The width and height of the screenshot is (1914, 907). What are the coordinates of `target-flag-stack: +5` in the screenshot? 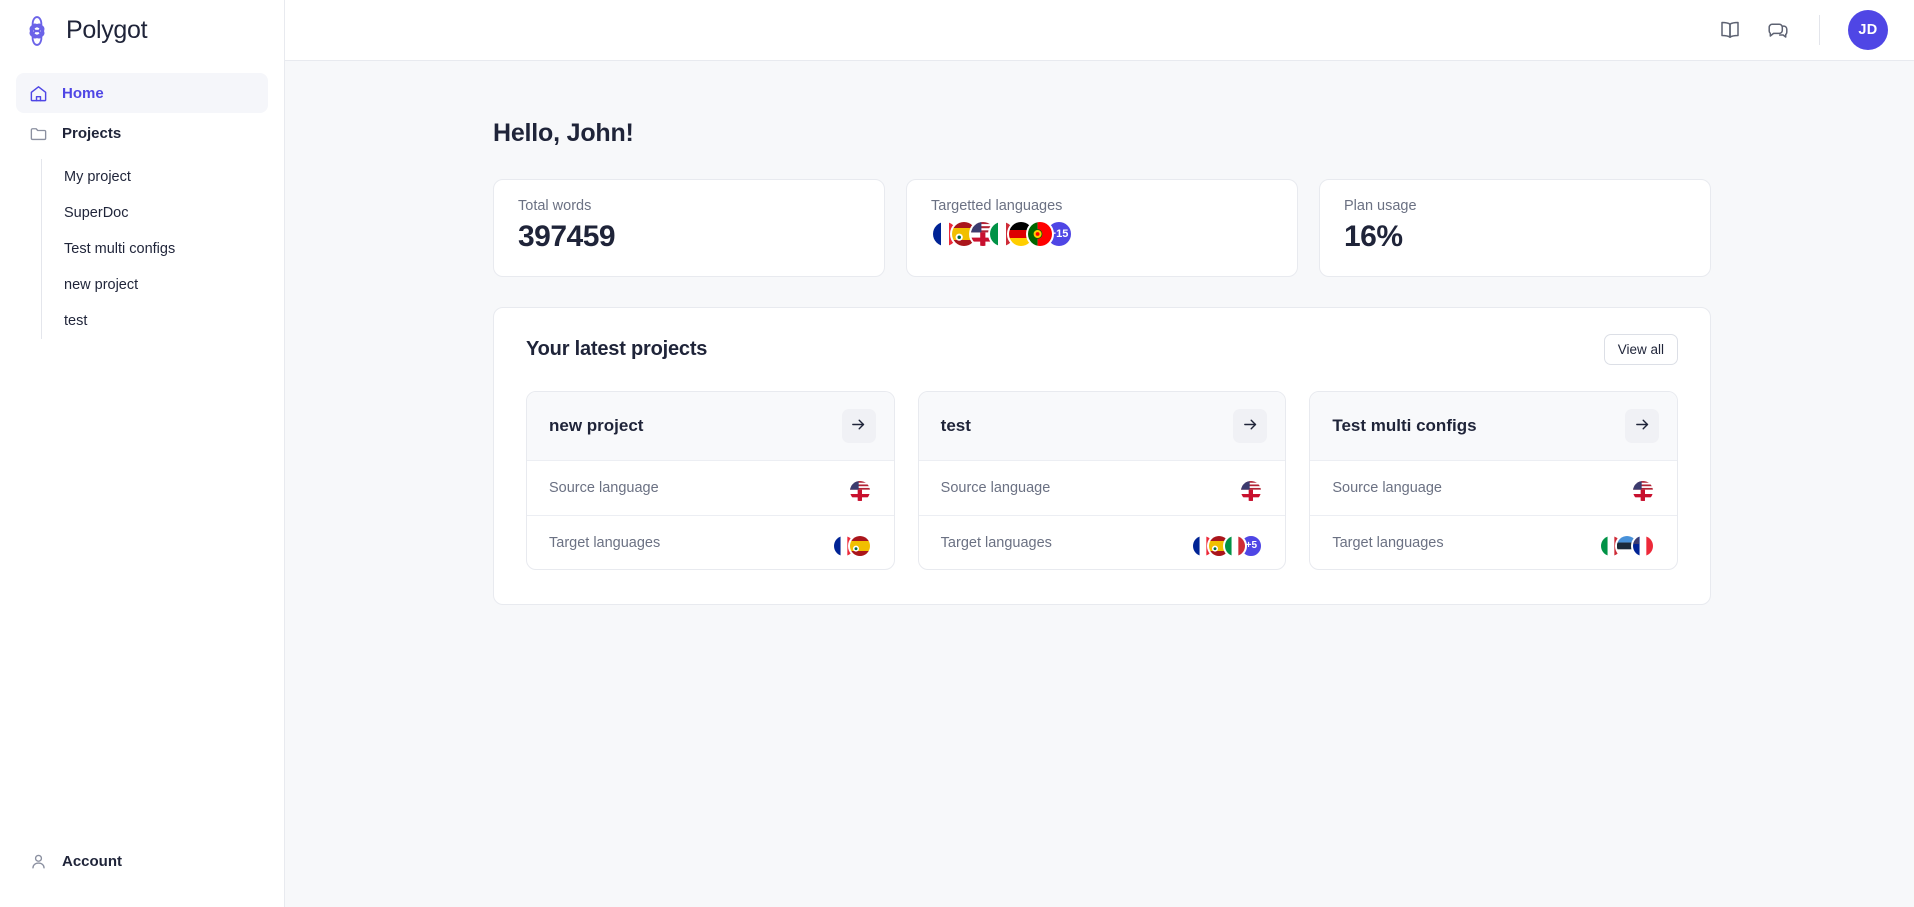 It's located at (1227, 545).